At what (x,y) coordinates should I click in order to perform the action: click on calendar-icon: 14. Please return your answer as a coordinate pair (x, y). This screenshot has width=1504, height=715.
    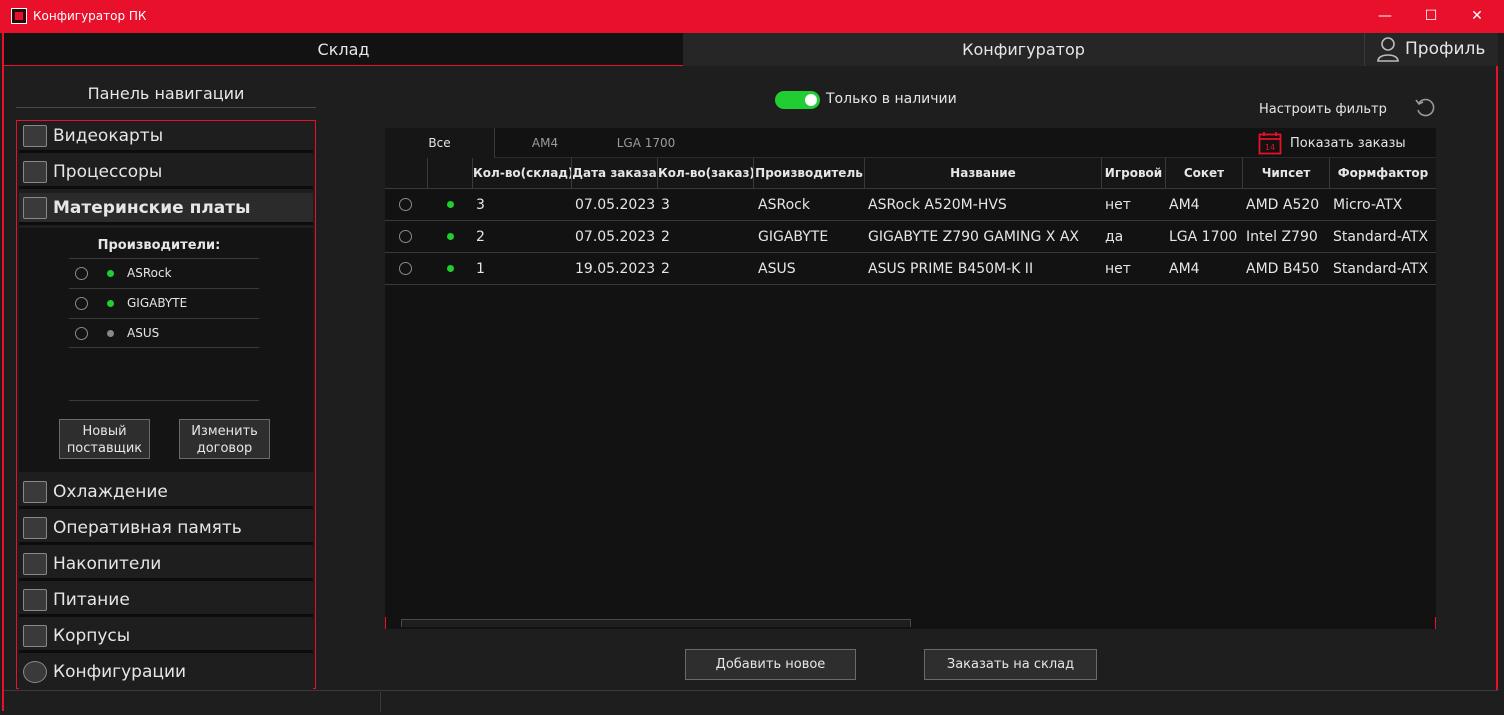
    Looking at the image, I should click on (1270, 143).